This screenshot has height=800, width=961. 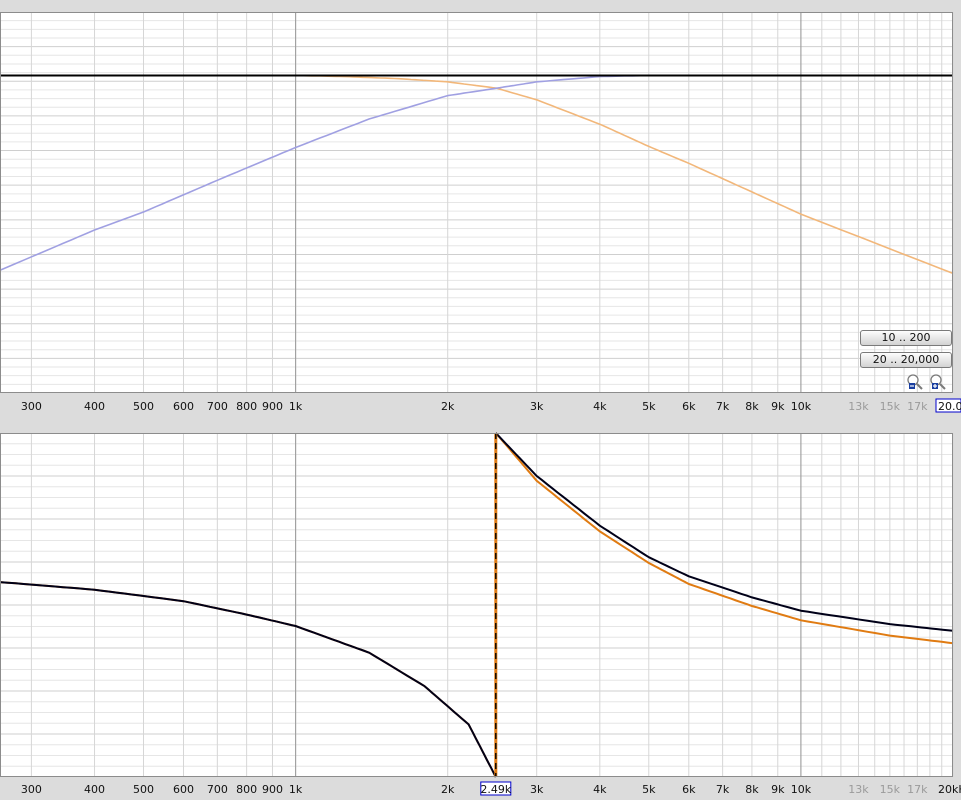 What do you see at coordinates (906, 338) in the screenshot?
I see `range-10-200-button: 10 .. 200` at bounding box center [906, 338].